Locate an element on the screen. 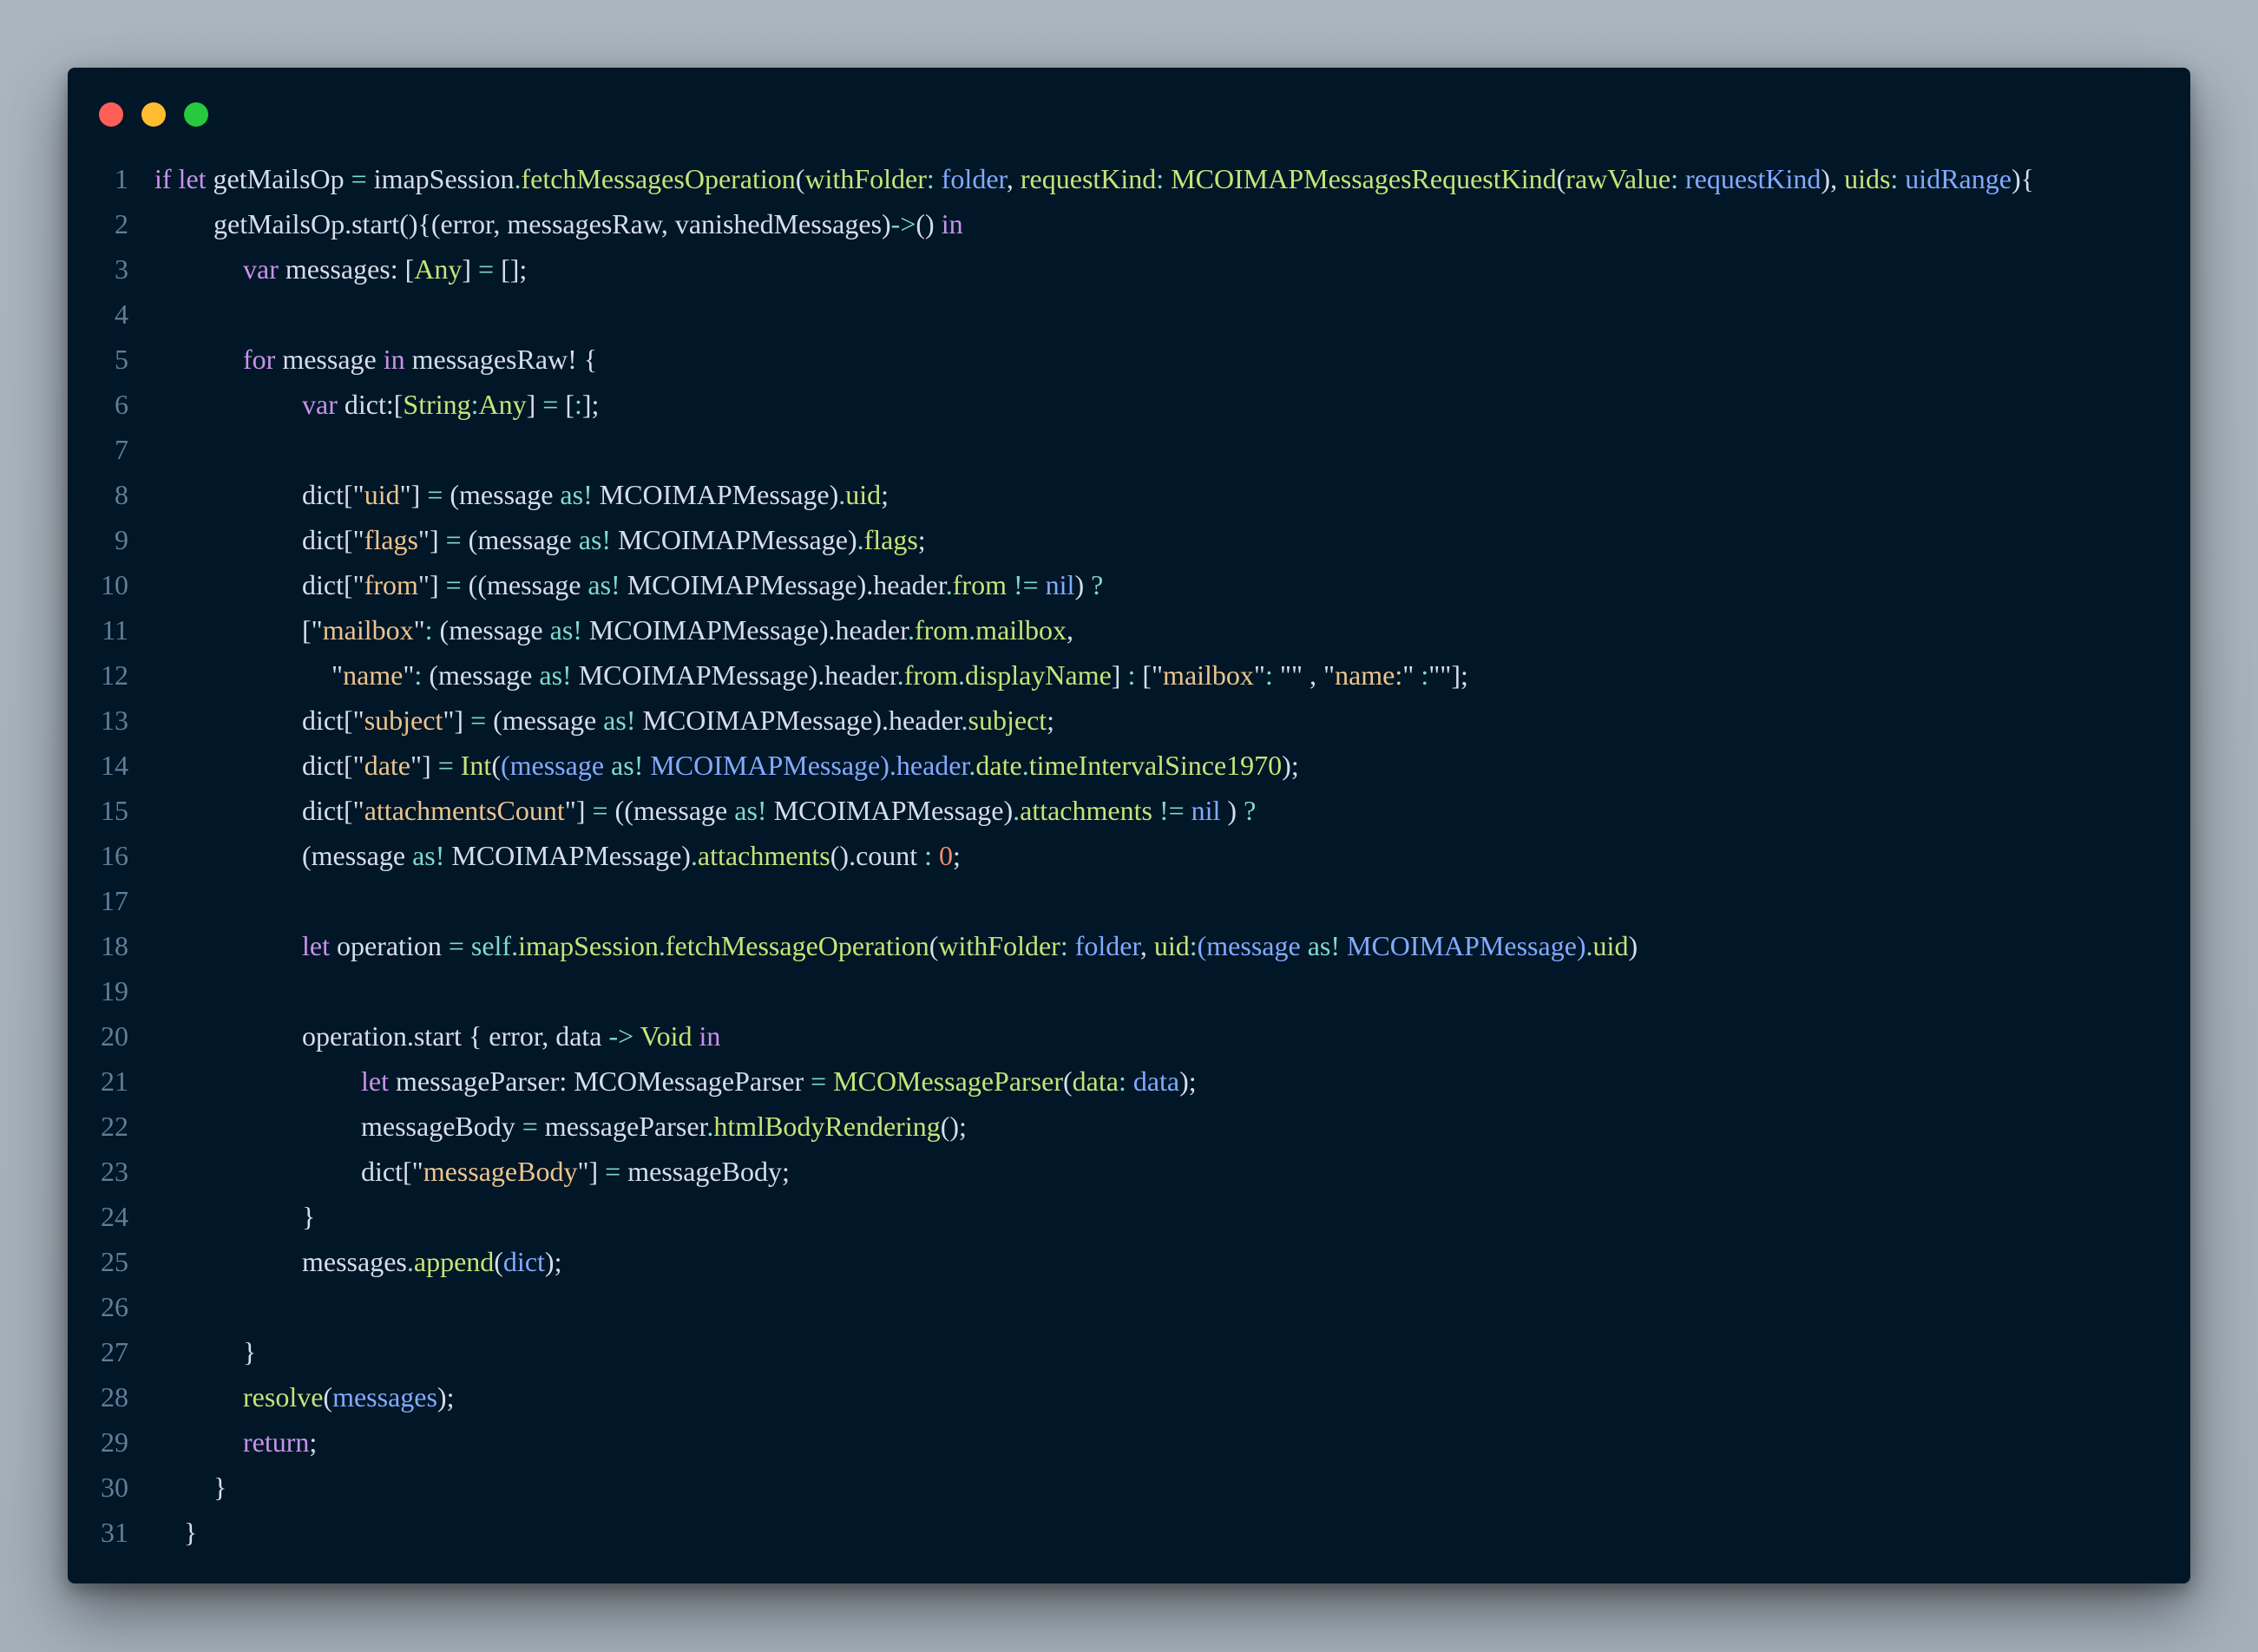 This screenshot has width=2258, height=1652. code-token: resolve is located at coordinates (283, 1397).